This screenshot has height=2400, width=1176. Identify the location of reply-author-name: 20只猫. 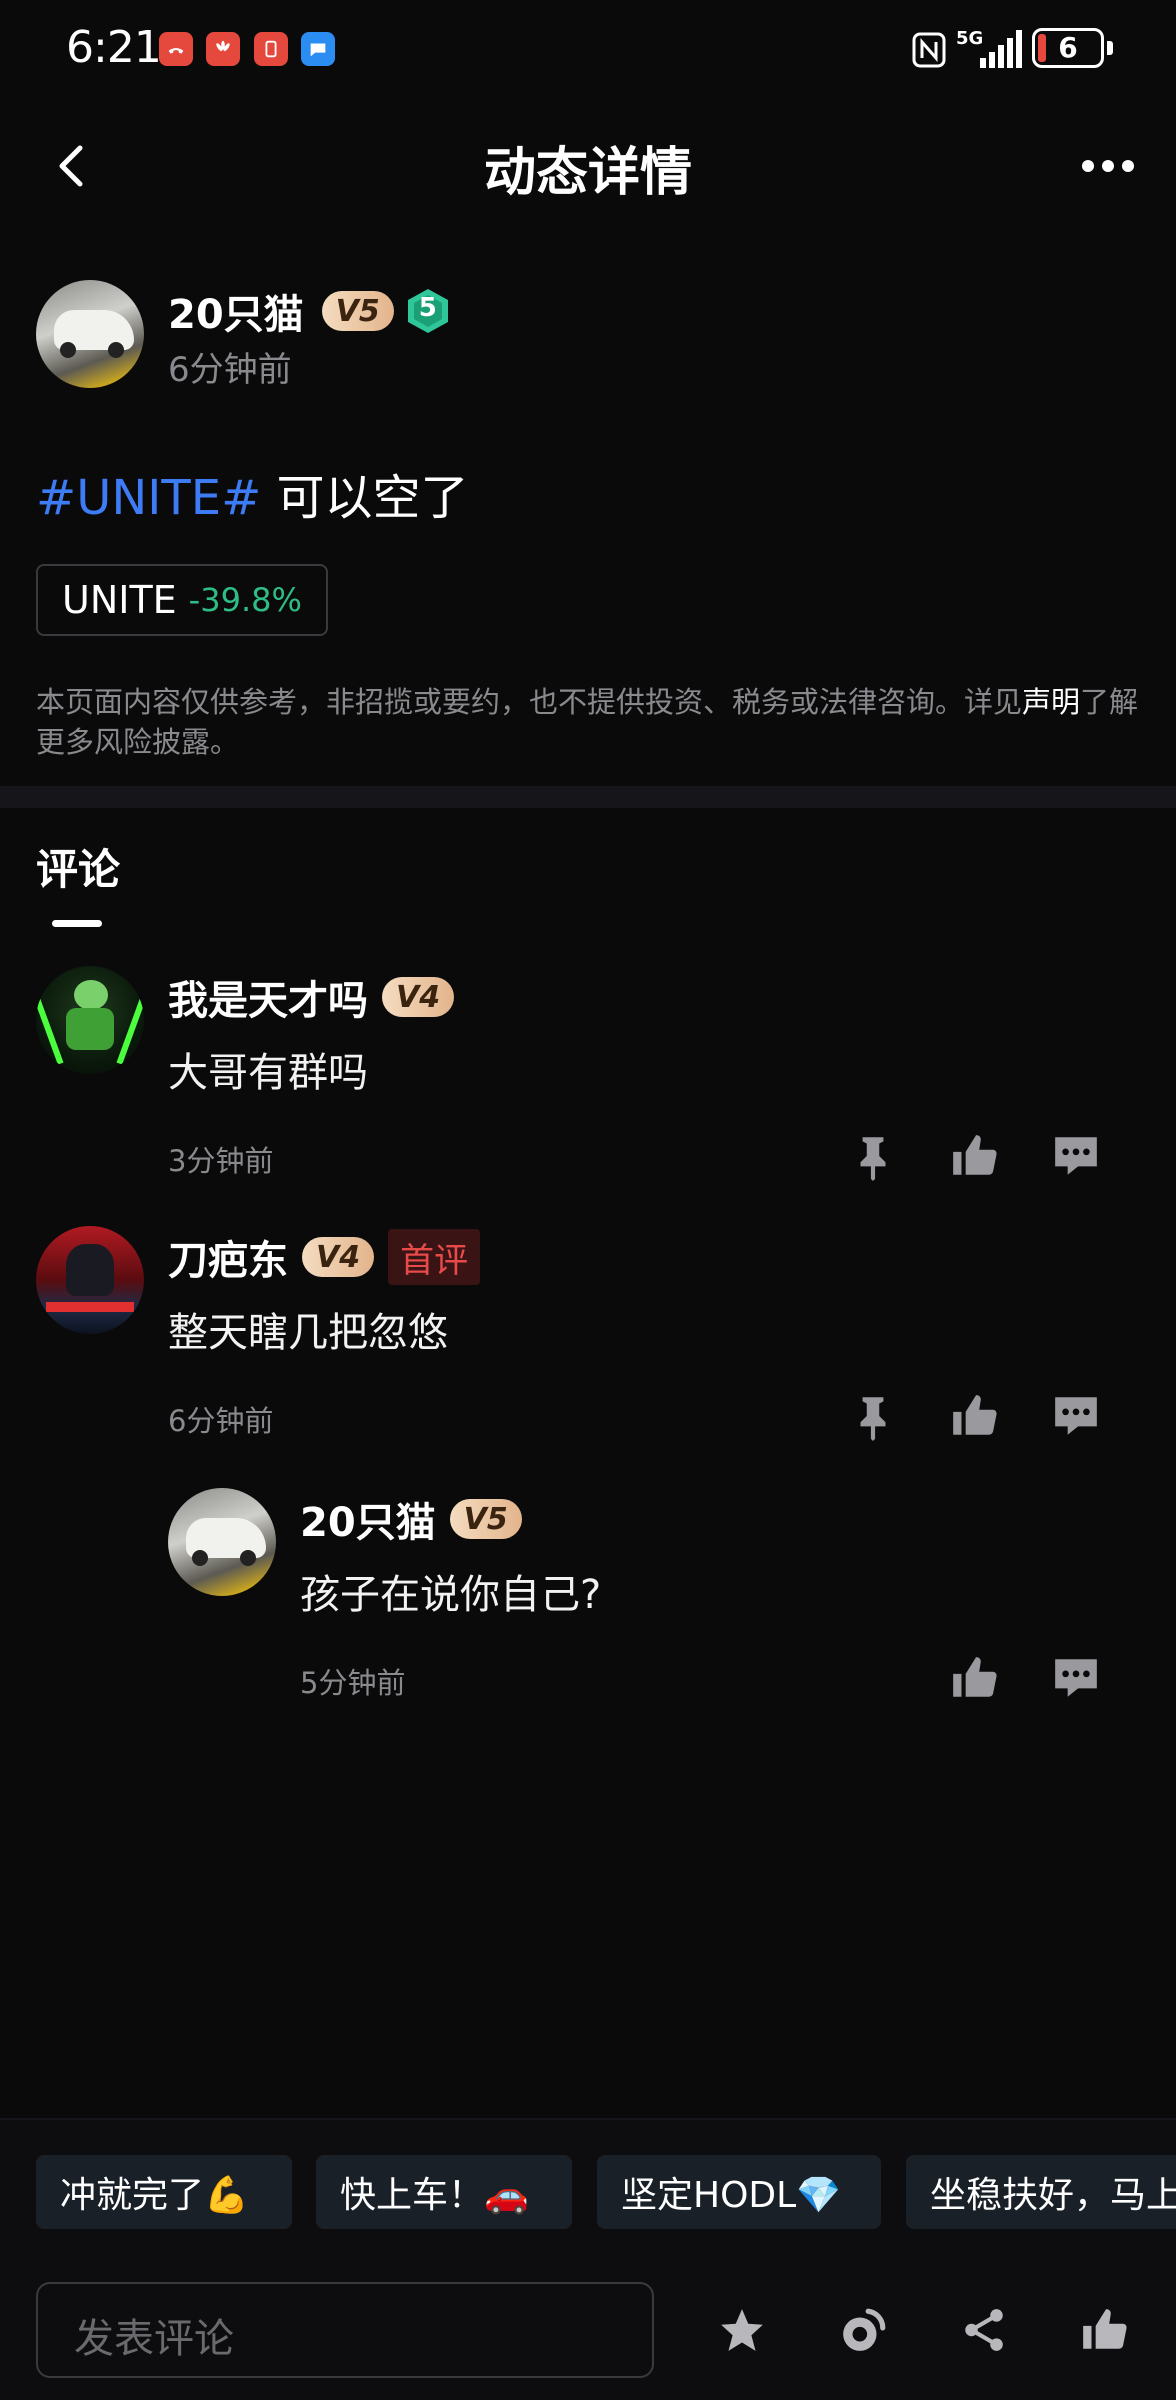
(368, 1519).